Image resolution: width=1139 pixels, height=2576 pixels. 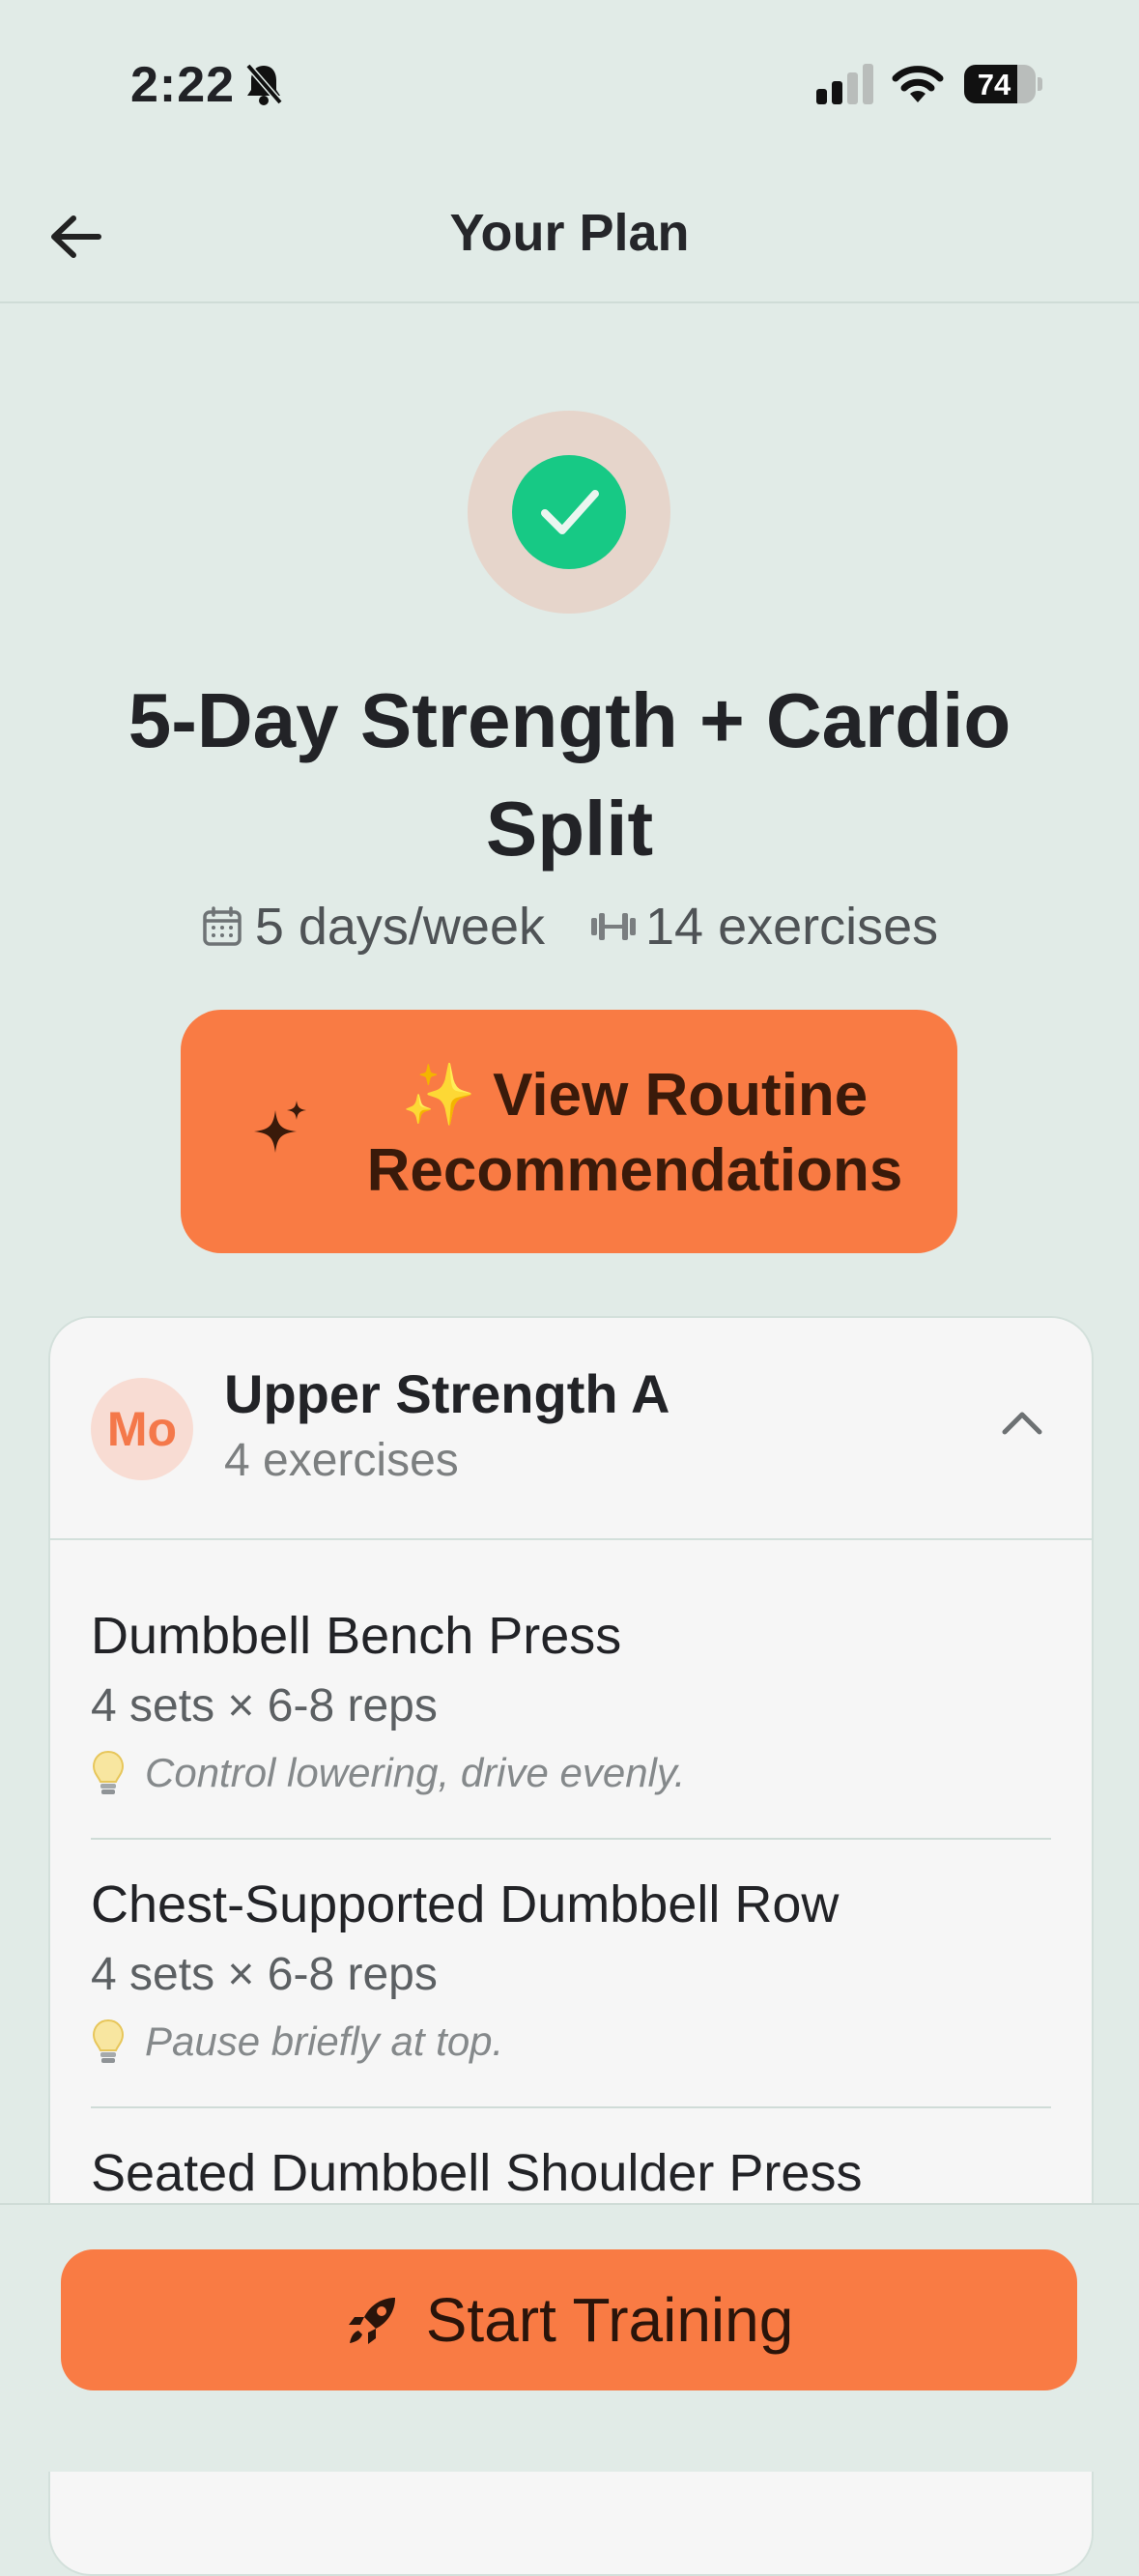 I want to click on reco-line1: View Routine, so click(x=680, y=1096).